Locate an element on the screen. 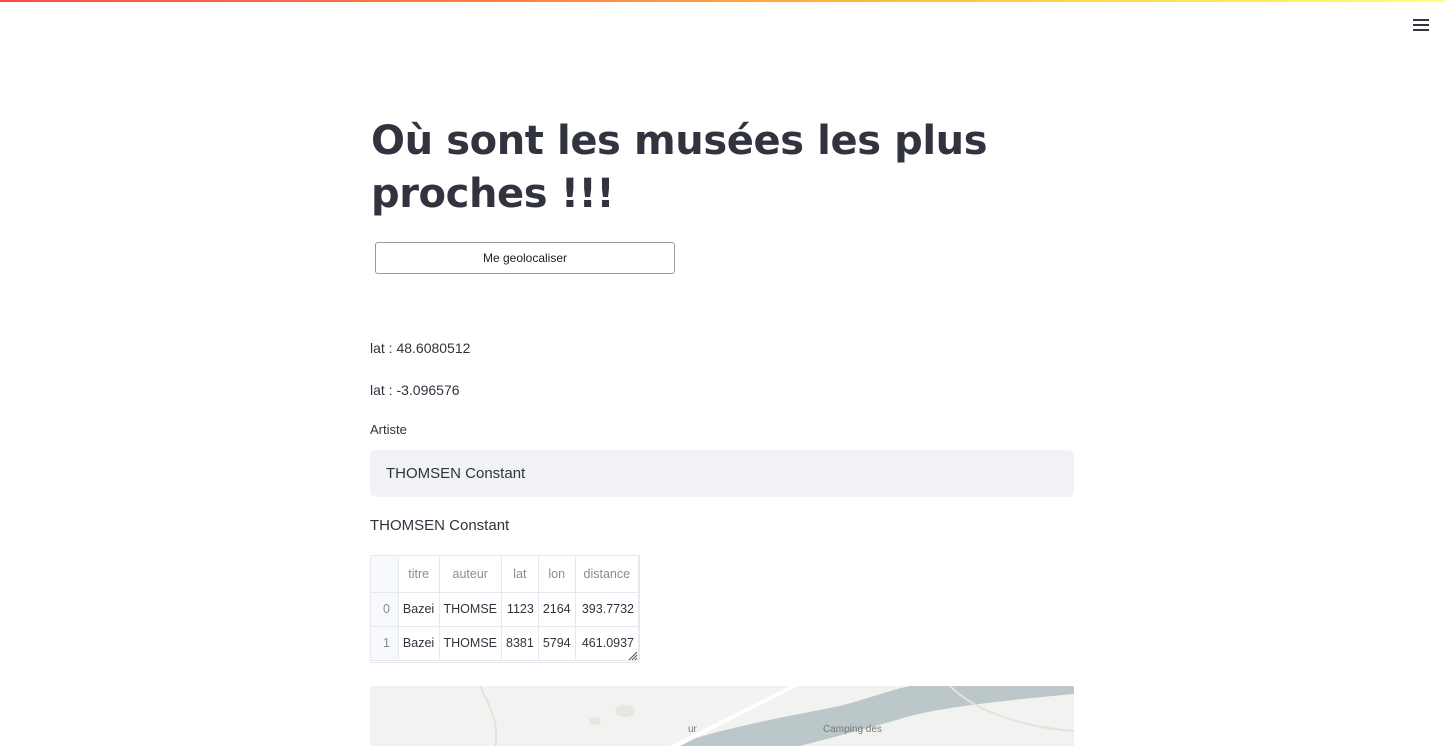 The width and height of the screenshot is (1445, 746). table-cell: 393.7732 is located at coordinates (607, 609).